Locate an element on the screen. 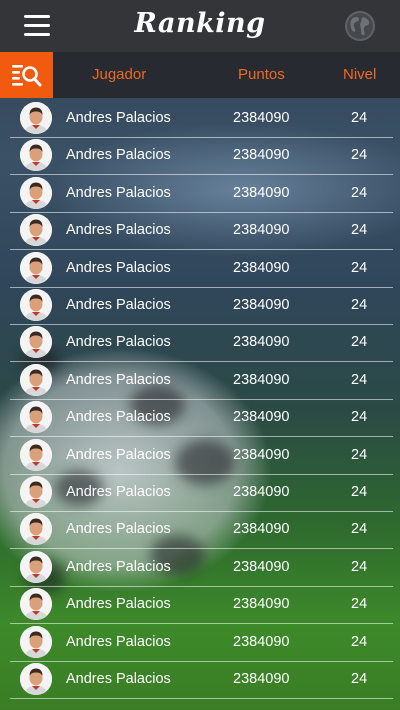 This screenshot has height=710, width=400. table-header: Jugador Puntos Nivel is located at coordinates (200, 75).